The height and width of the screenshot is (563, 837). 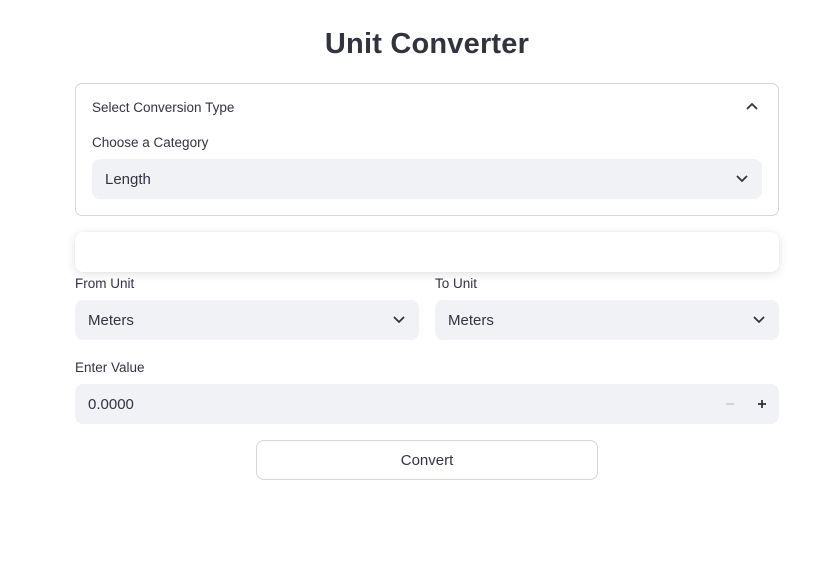 I want to click on category-label: Choose a Category, so click(x=150, y=142).